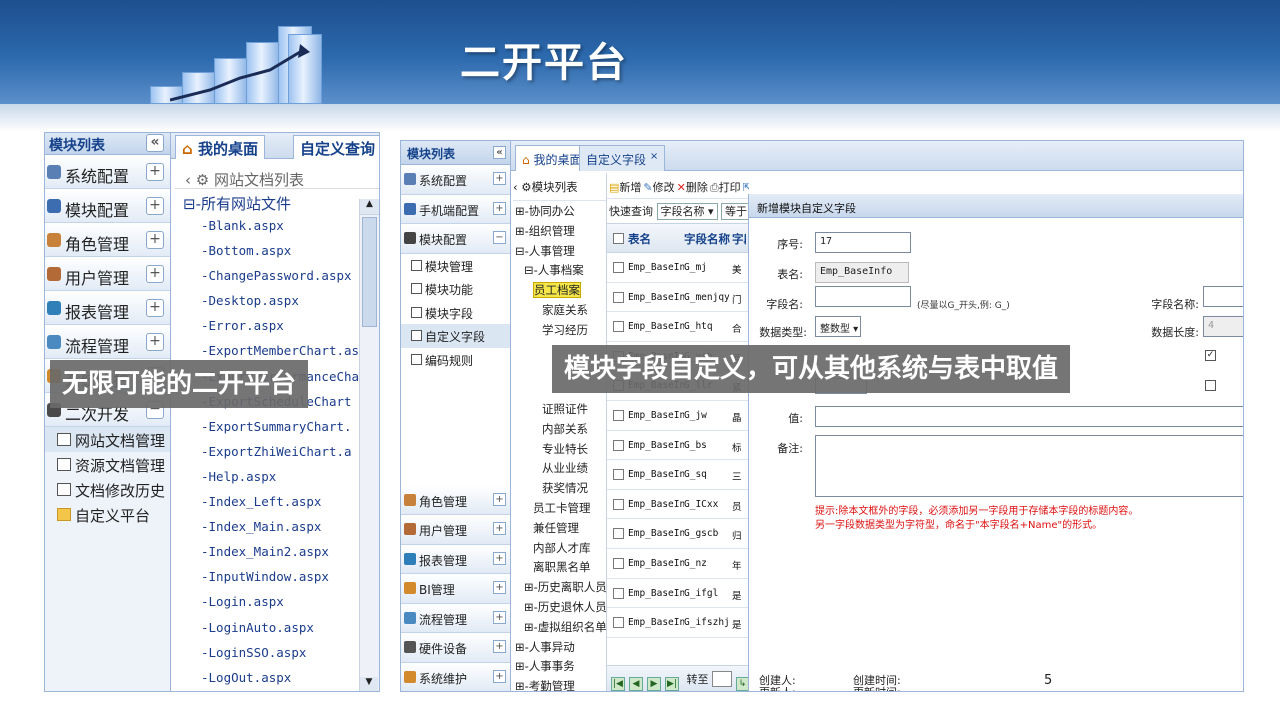  I want to click on file-item: -ChangePassword.aspx, so click(277, 275).